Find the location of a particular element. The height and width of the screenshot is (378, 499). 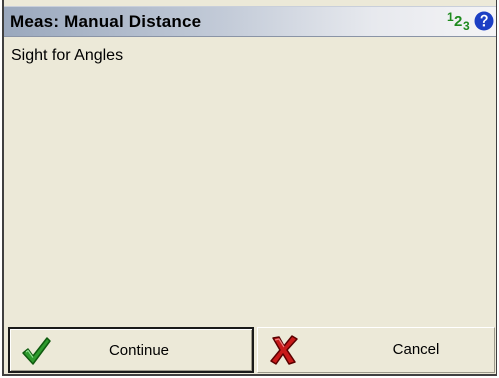

instruction-message: Sight for Angles is located at coordinates (67, 55).